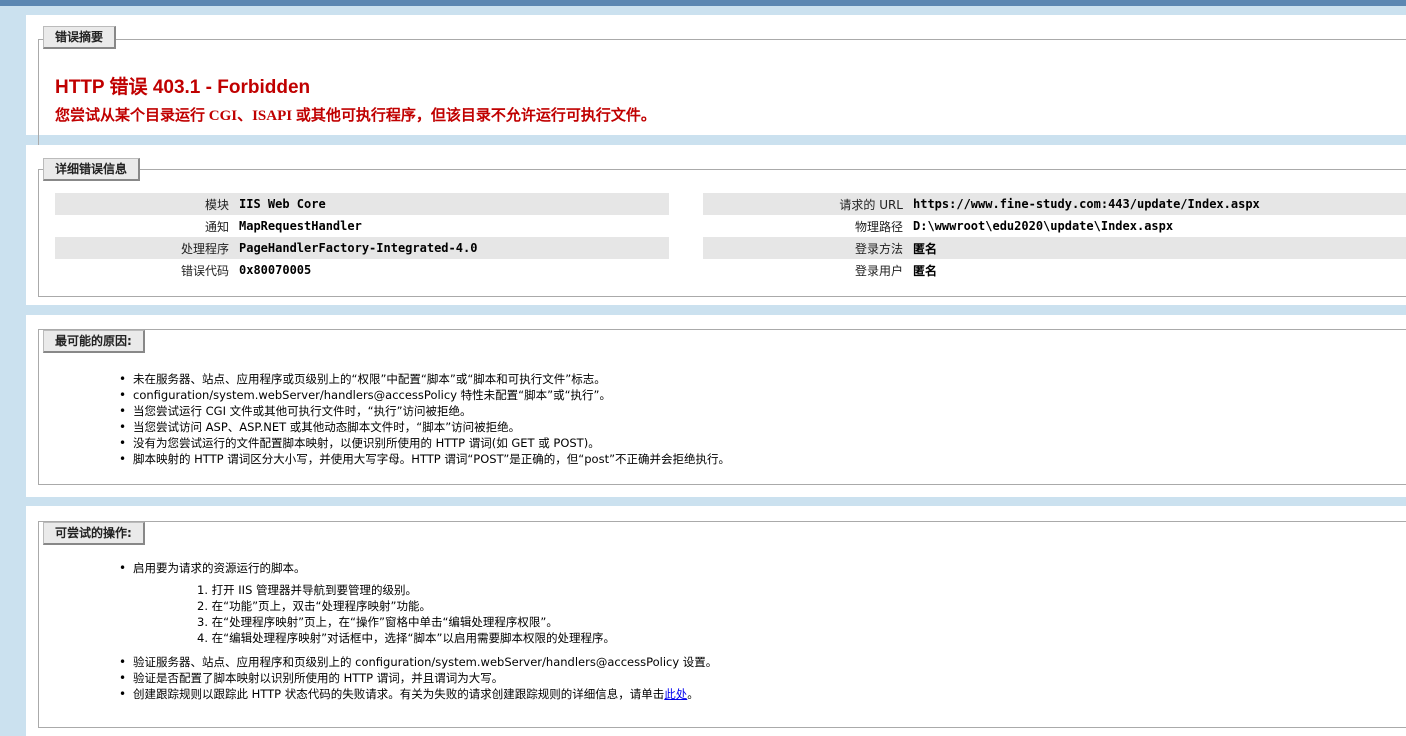  What do you see at coordinates (80, 37) in the screenshot?
I see `summary-legend: 错误摘要` at bounding box center [80, 37].